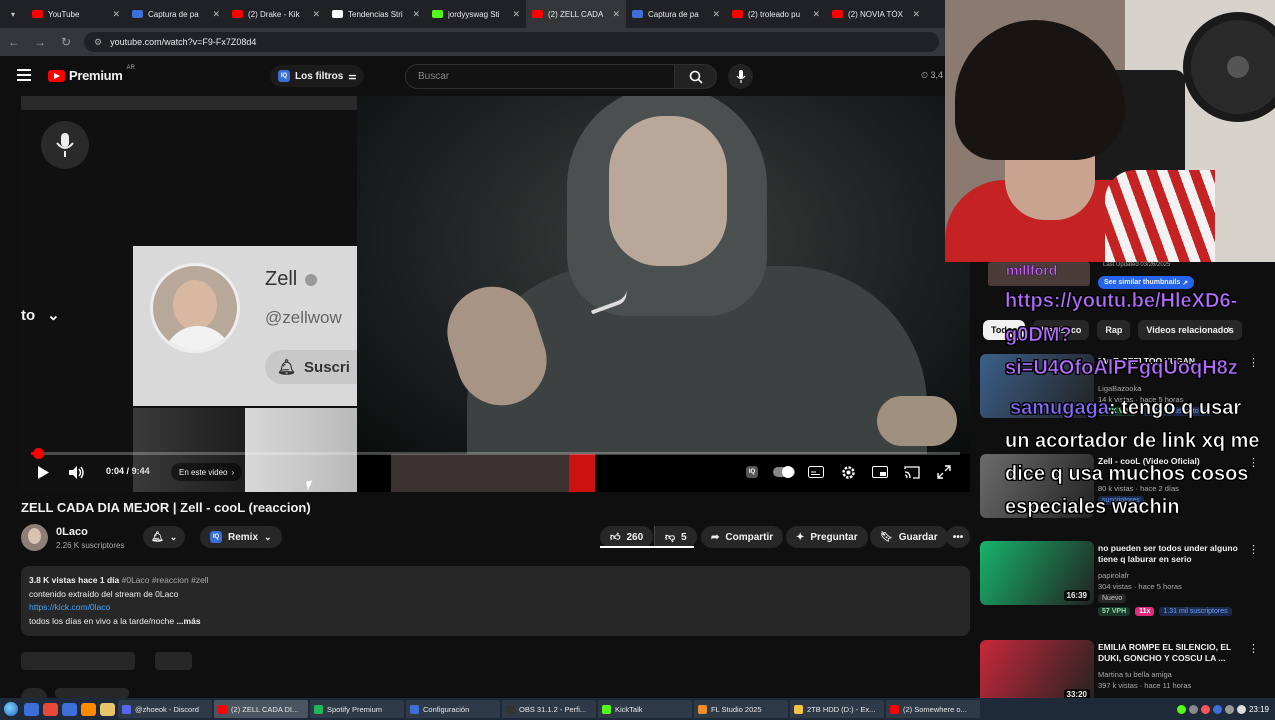 This screenshot has width=1275, height=720. What do you see at coordinates (576, 14) in the screenshot?
I see `browser-tab: (2) ZELL CADA ✕` at bounding box center [576, 14].